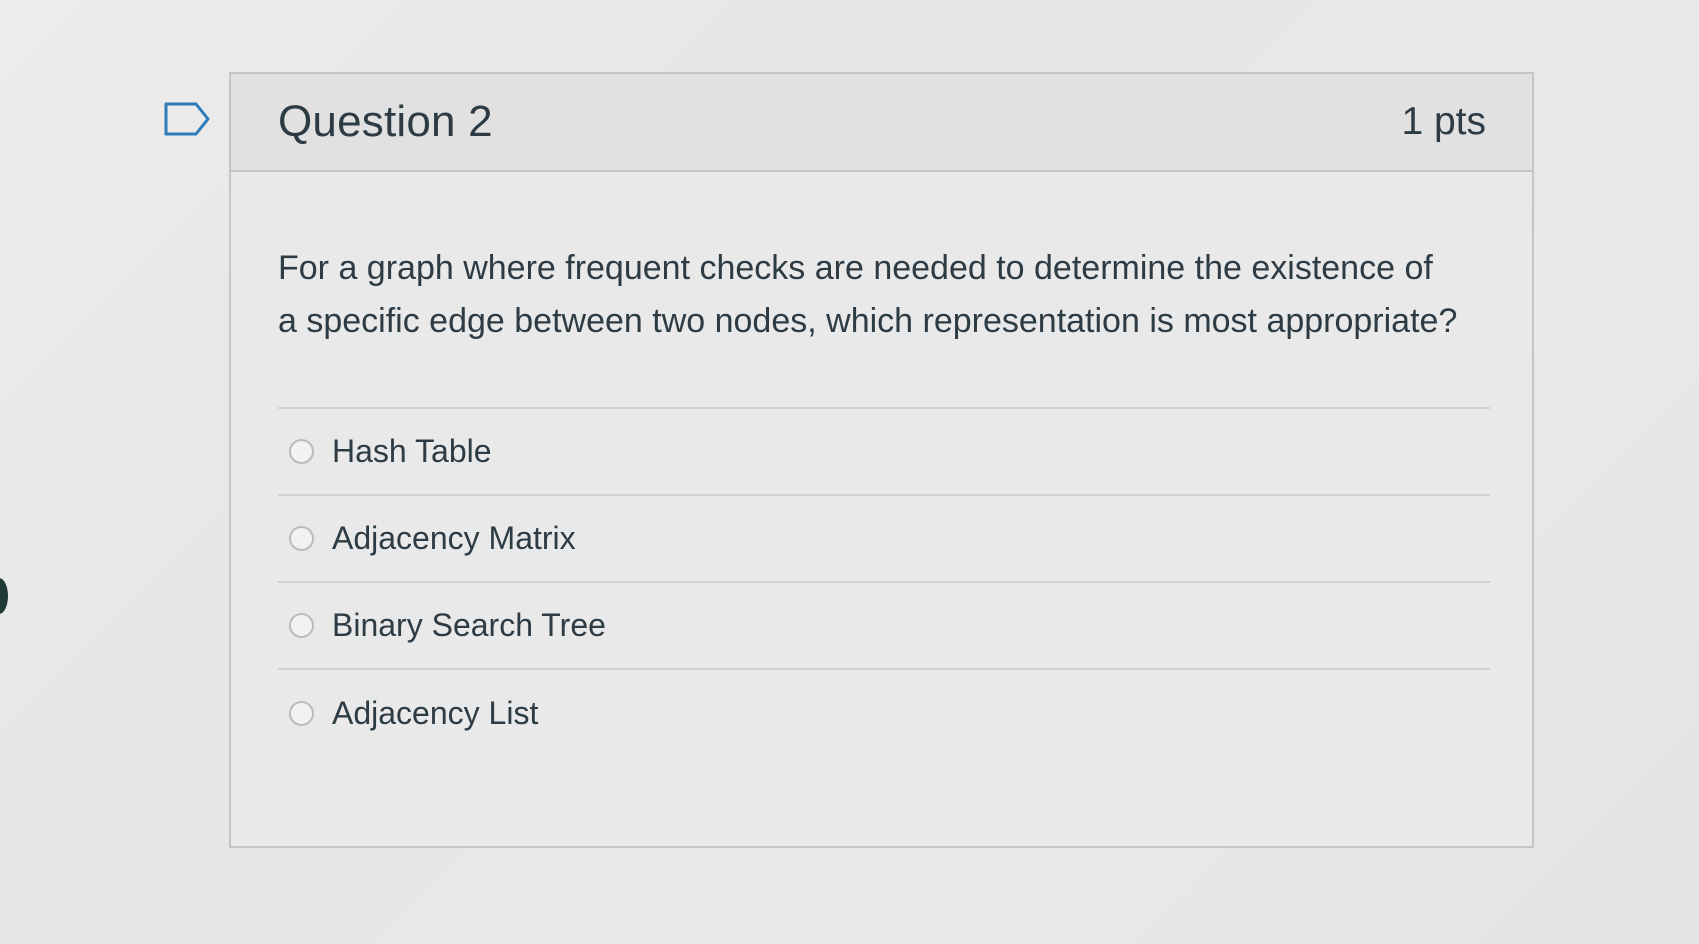  What do you see at coordinates (884, 626) in the screenshot?
I see `answer-option-binary-search-tree: Binary Search Tree` at bounding box center [884, 626].